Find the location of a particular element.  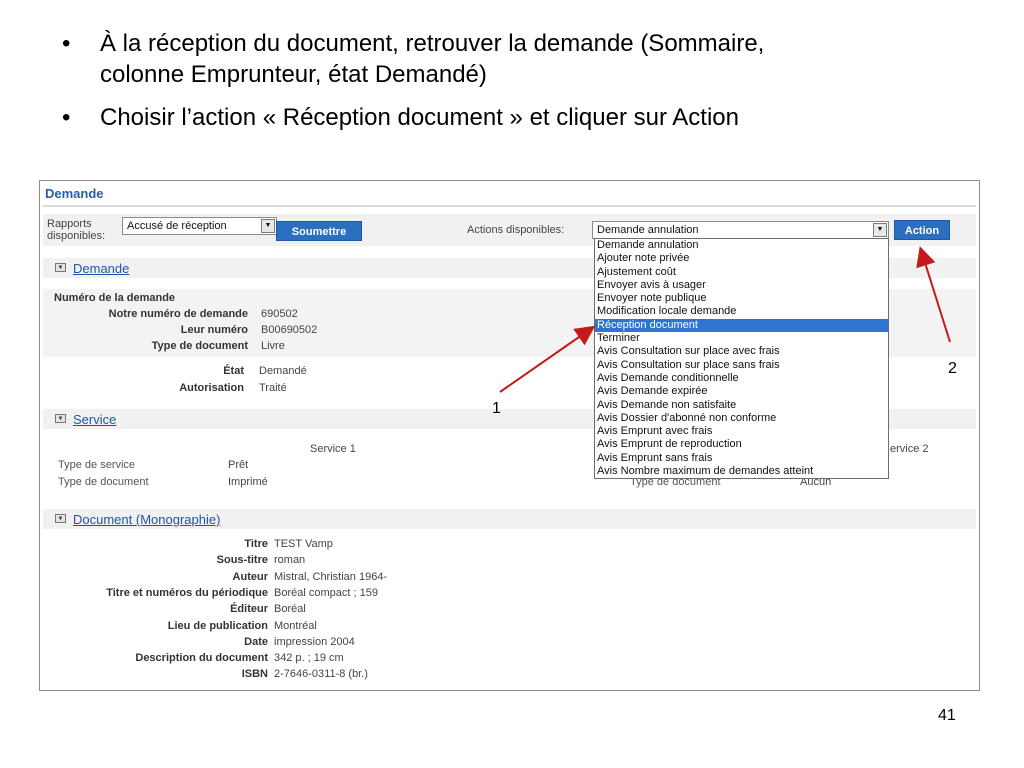

reports-select: Accusé de réception ▼ is located at coordinates (199, 226).